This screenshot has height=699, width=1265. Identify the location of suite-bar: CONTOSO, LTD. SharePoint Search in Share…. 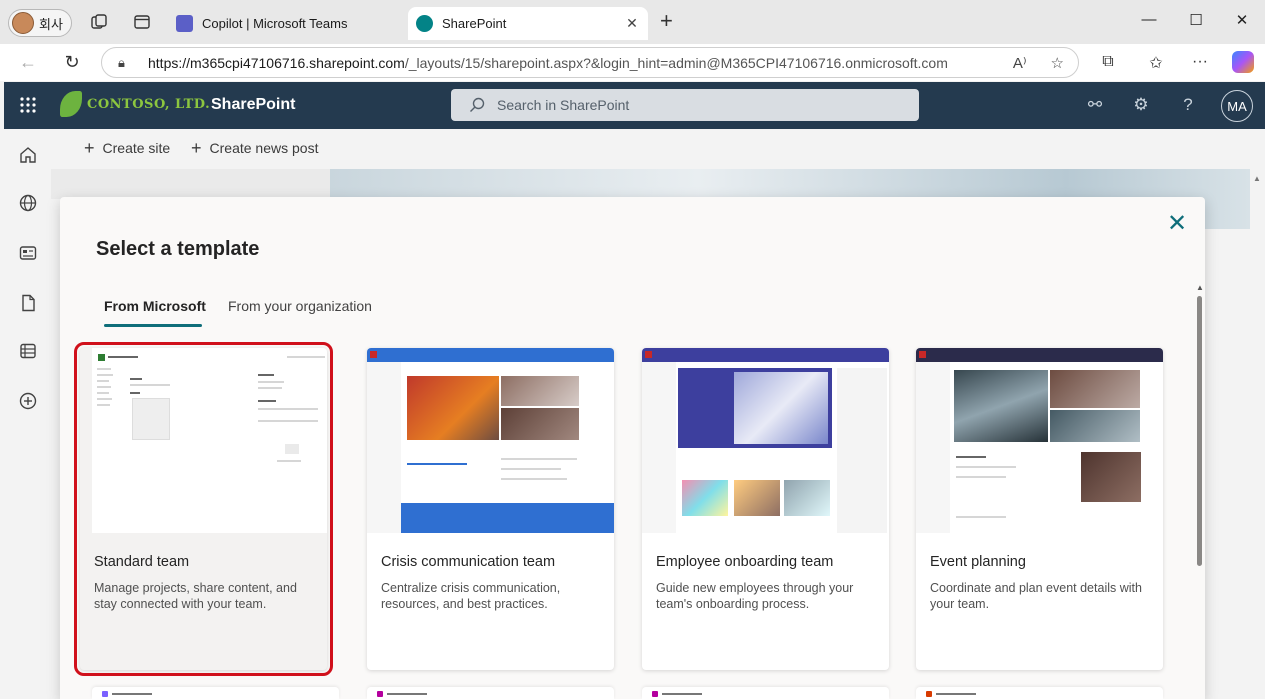
(634, 105).